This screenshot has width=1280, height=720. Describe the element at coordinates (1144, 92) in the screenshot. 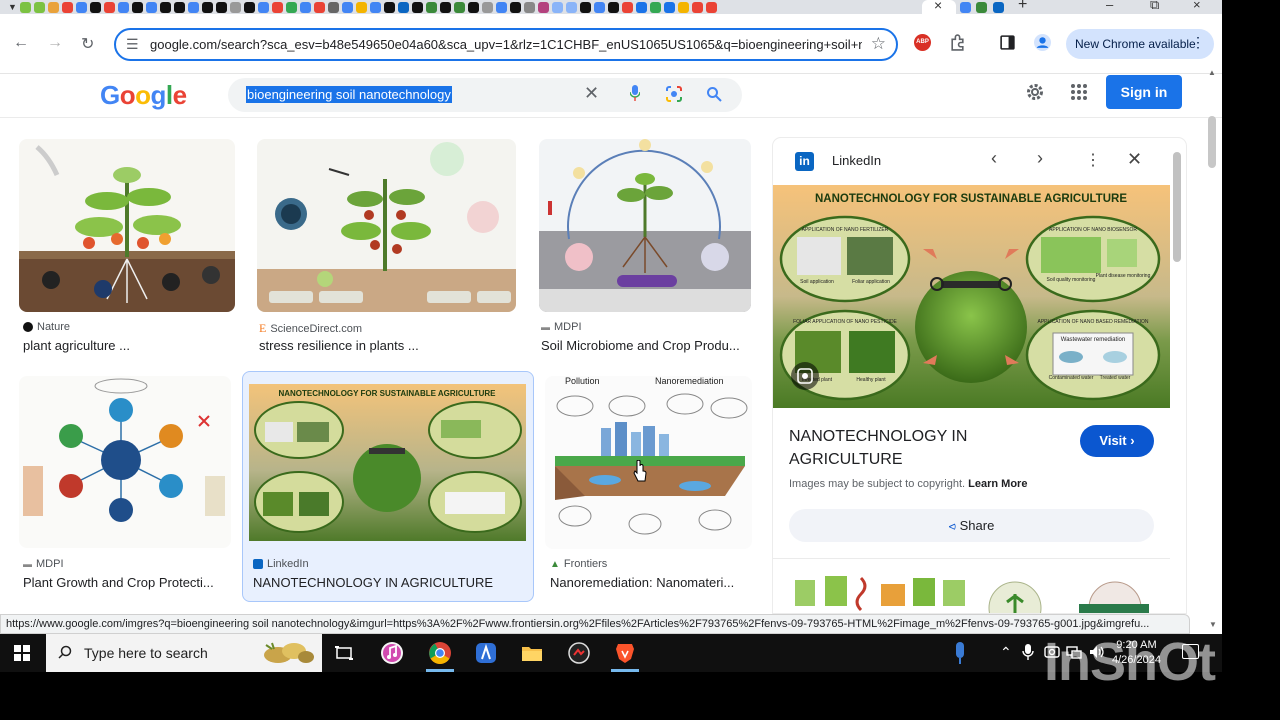

I see `sign-in-button: Sign in` at that location.